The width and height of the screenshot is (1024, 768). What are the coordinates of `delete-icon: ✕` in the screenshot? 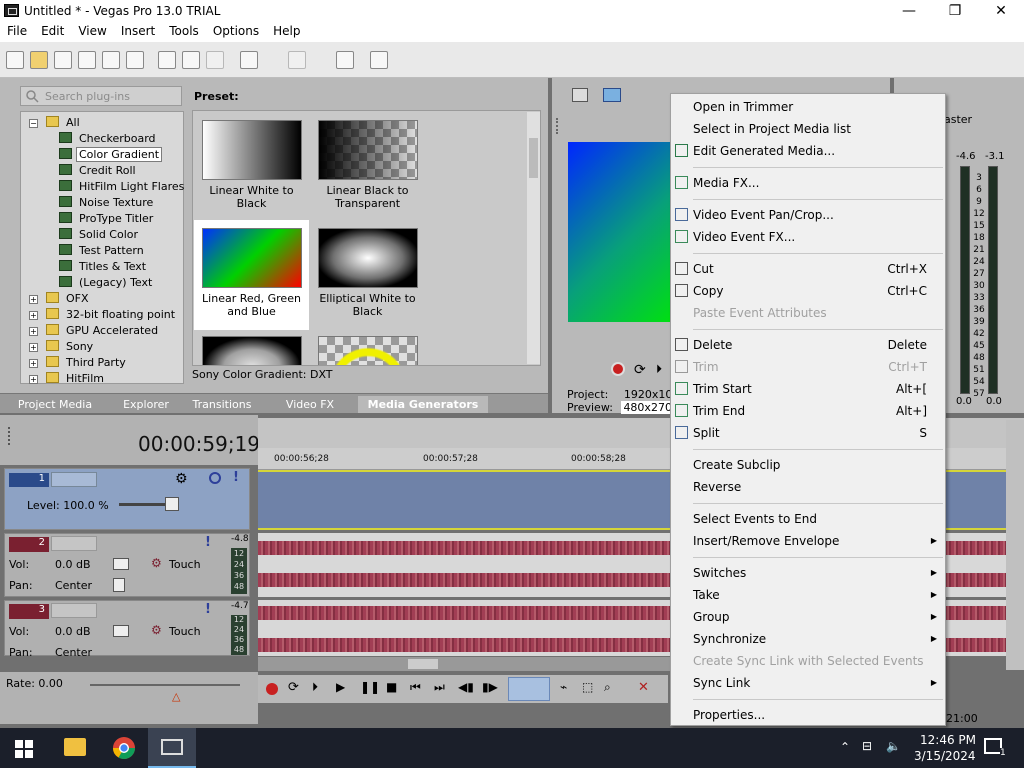 It's located at (643, 687).